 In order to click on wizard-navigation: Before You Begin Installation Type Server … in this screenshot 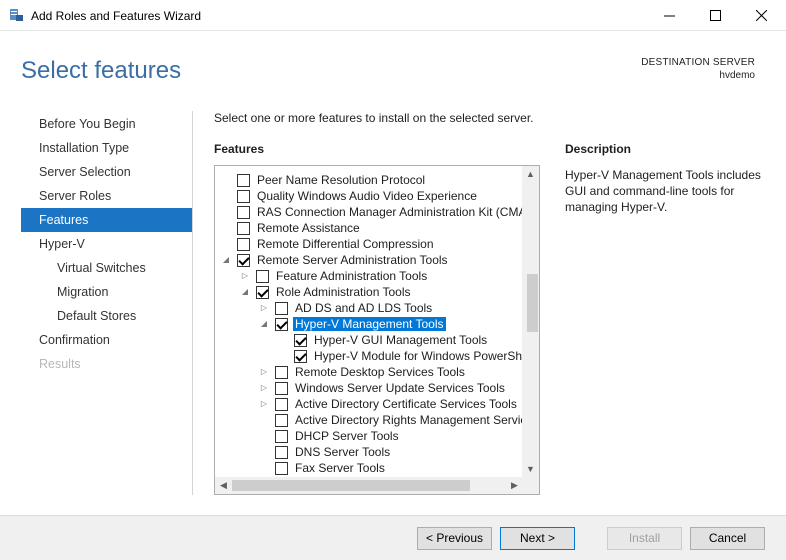, I will do `click(106, 244)`.